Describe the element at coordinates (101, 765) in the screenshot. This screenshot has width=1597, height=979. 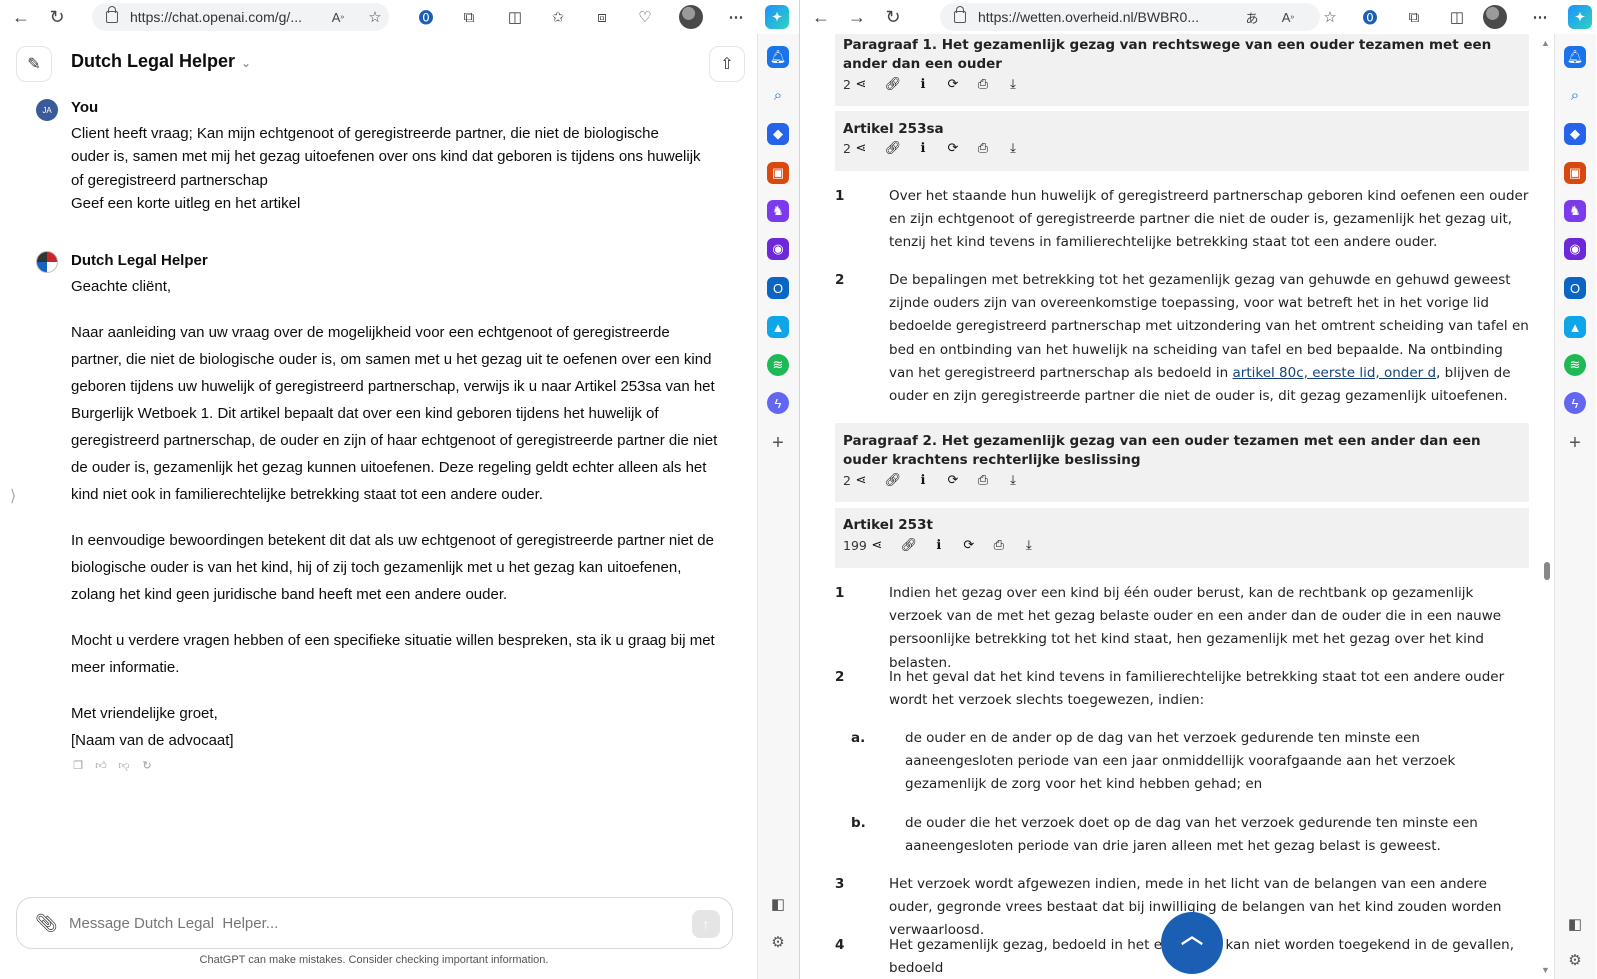
I see `thumbs-up-icon: 👍︎` at that location.